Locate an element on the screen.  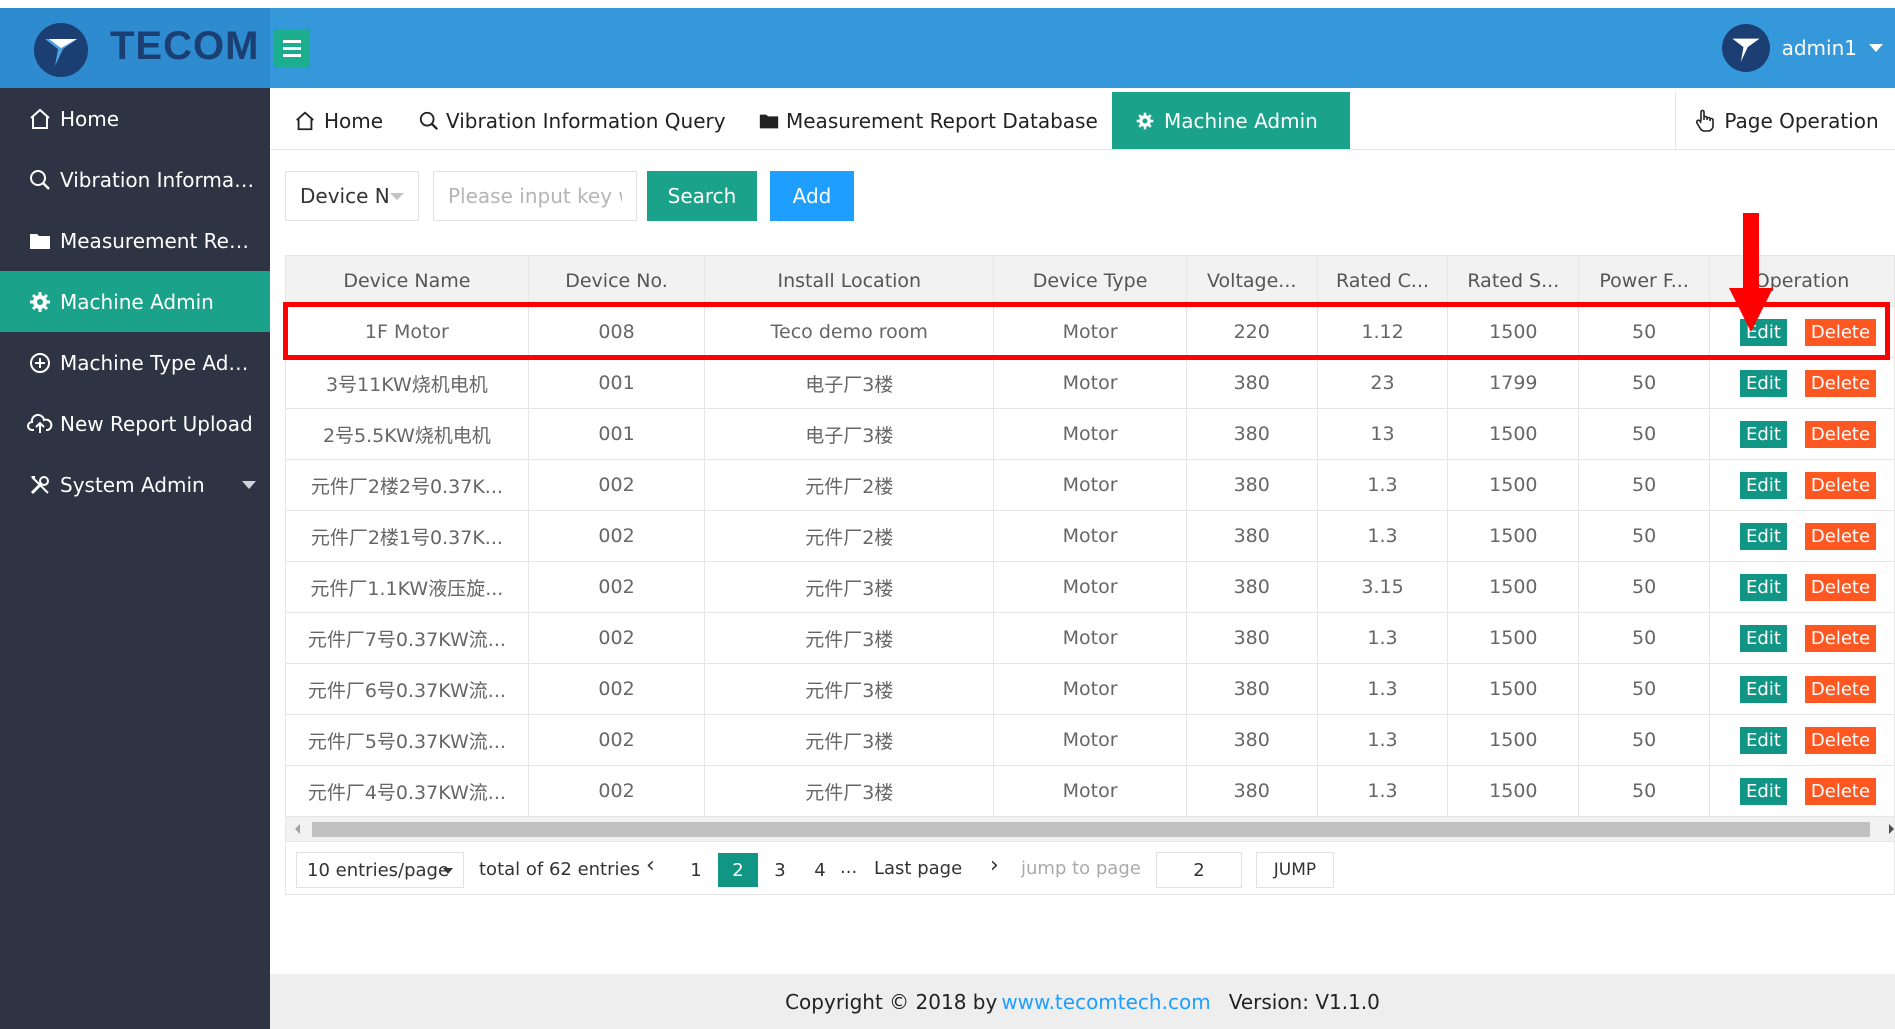
table-cell: 1.3 is located at coordinates (1382, 740).